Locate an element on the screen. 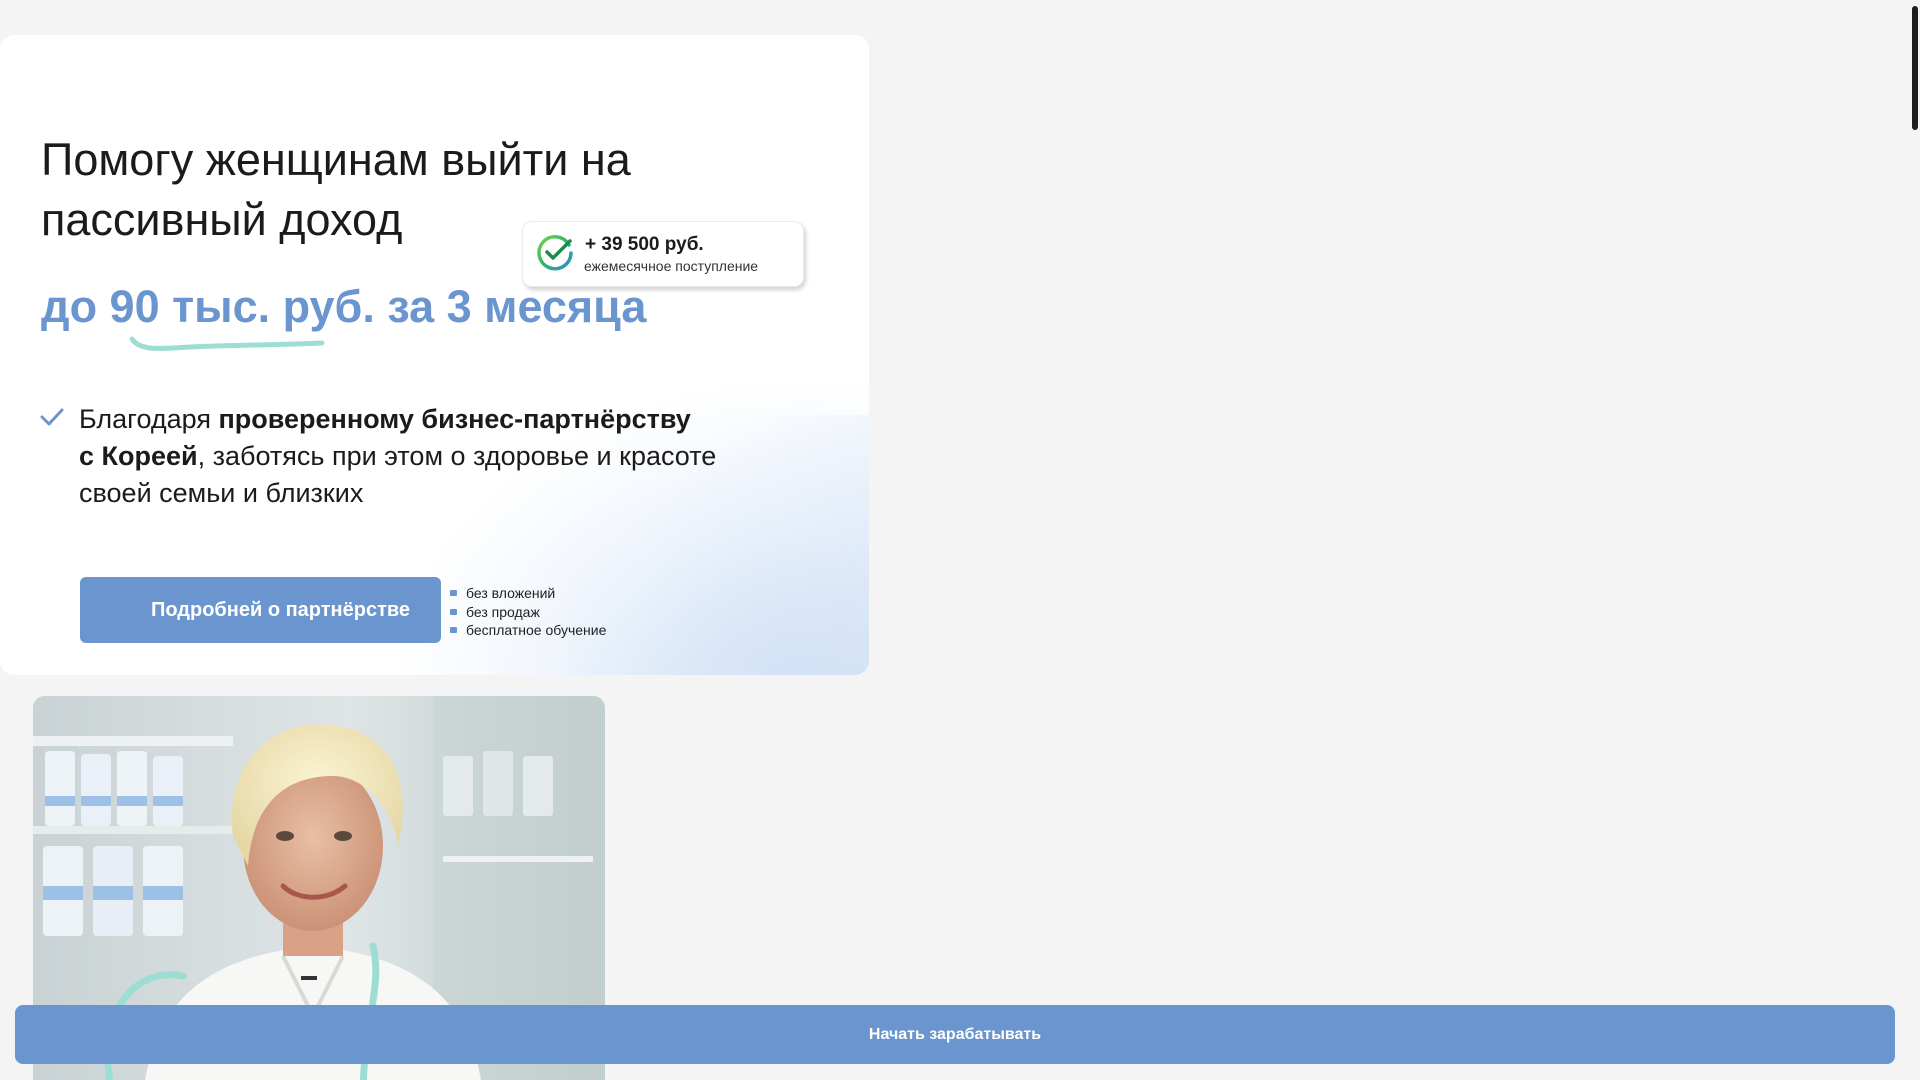 The image size is (1920, 1080). check-circle-icon is located at coordinates (555, 253).